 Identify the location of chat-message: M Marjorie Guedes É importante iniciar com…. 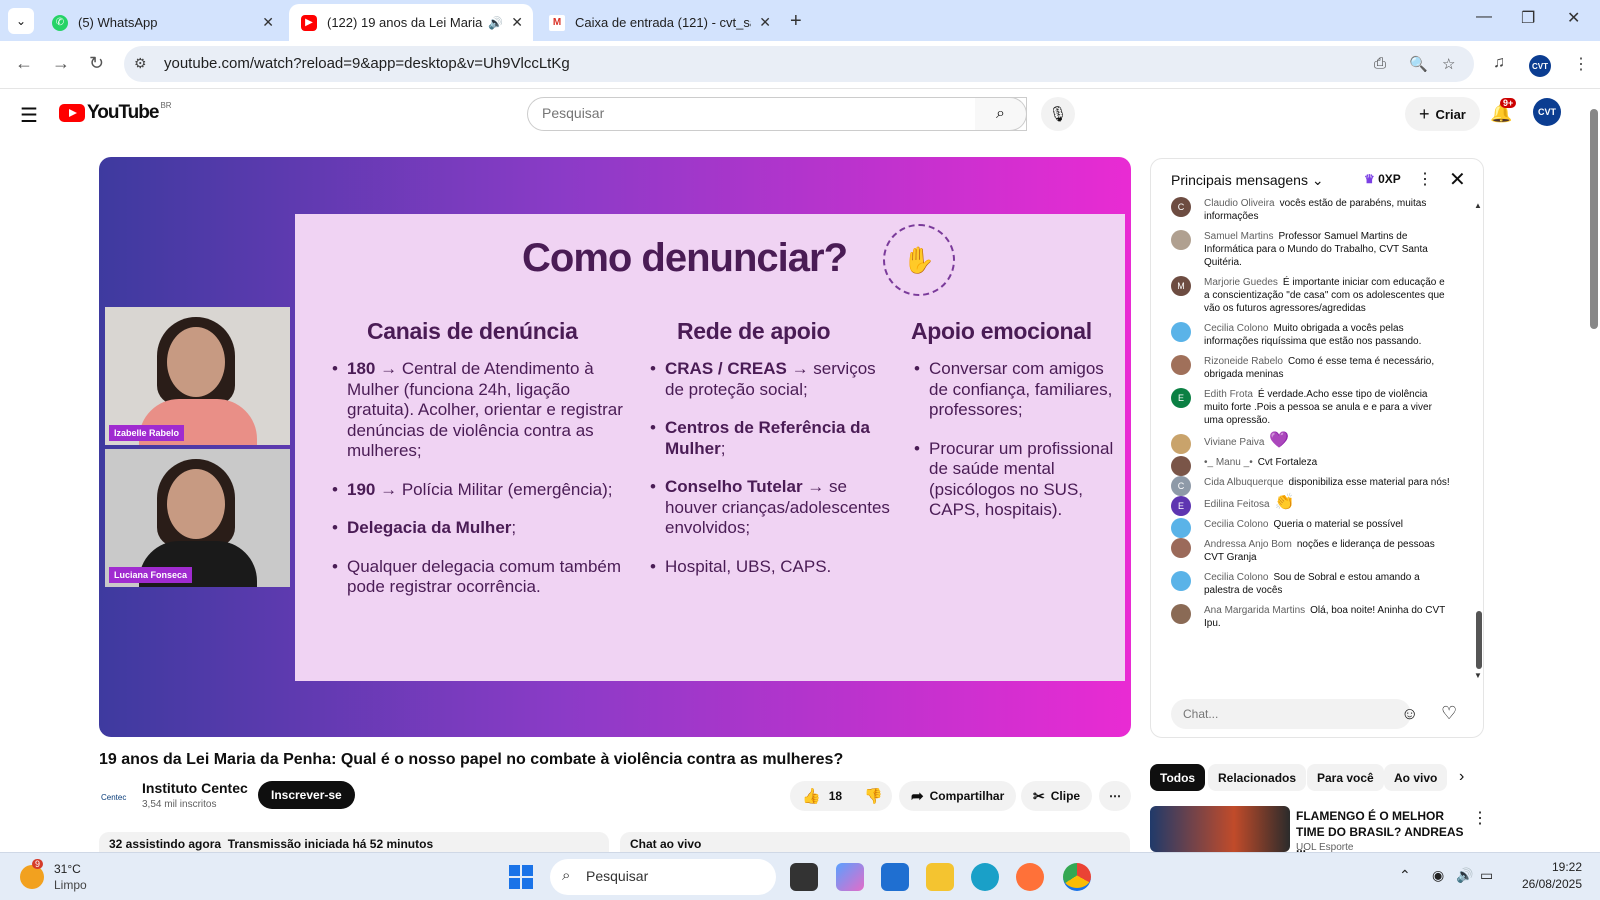
(1301, 295).